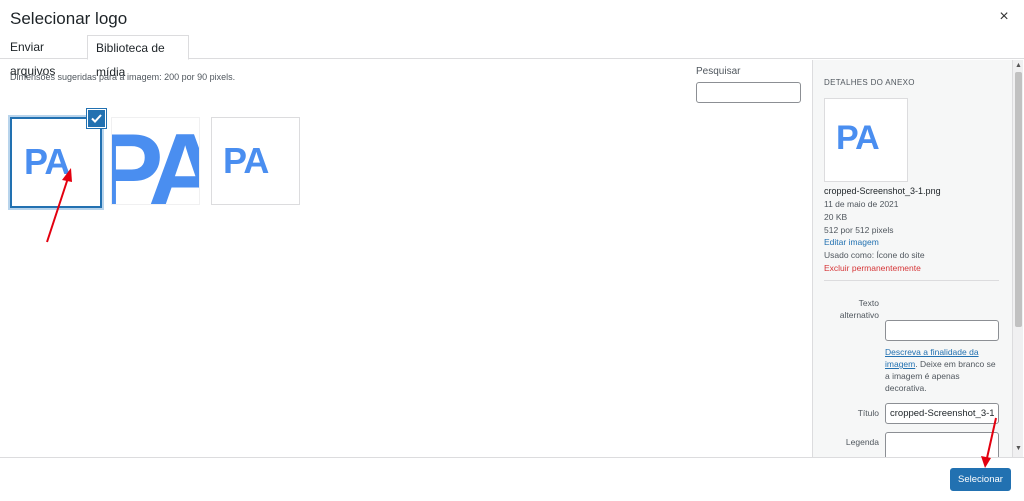 The width and height of the screenshot is (1024, 501). What do you see at coordinates (1018, 448) in the screenshot?
I see `scroll-down-icon: ▼` at bounding box center [1018, 448].